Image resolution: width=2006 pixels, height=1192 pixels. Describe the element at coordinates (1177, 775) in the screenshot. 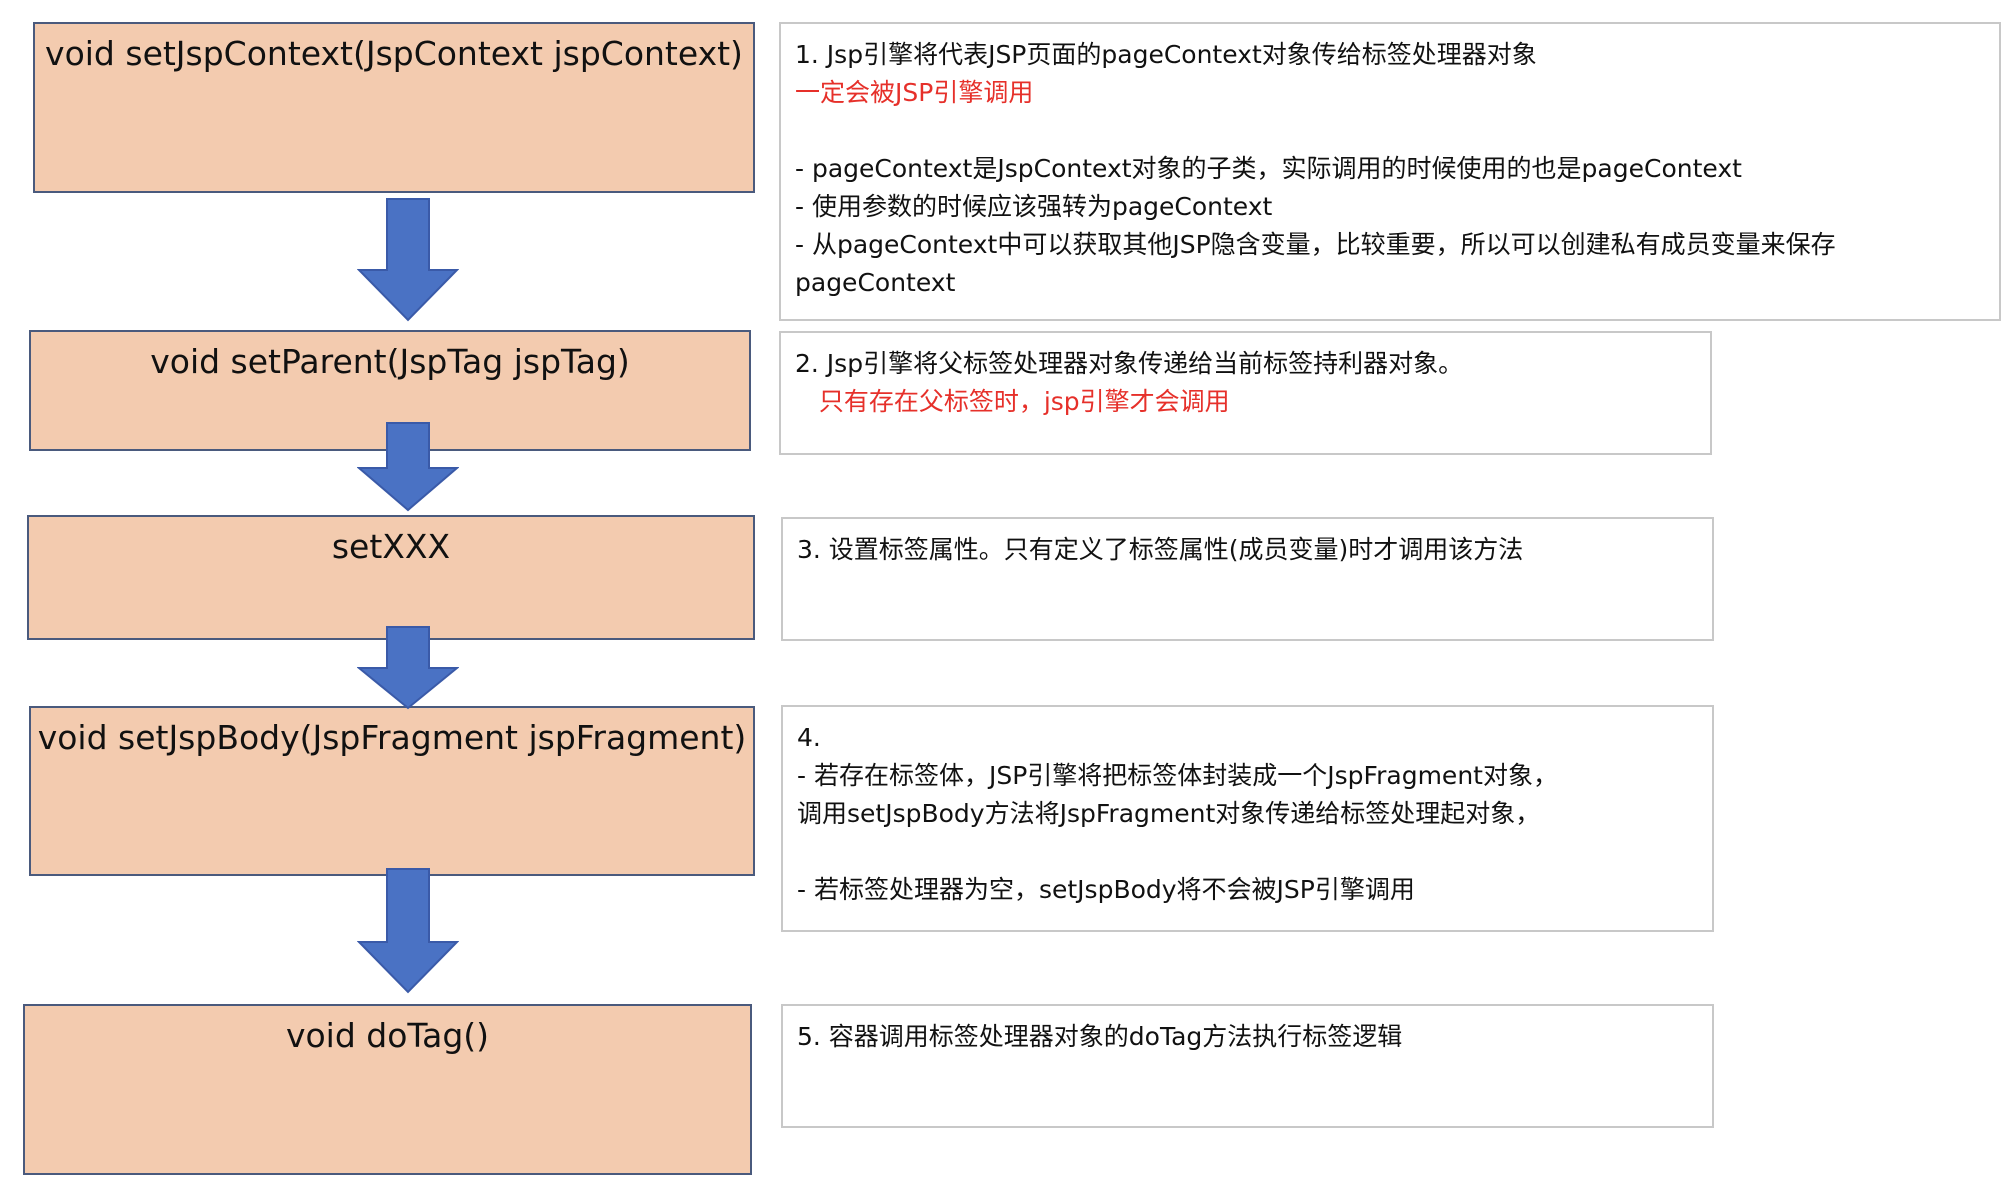

I see `note-line: - 若存在标签体，JSP引擎将把标签体封装成一个JspFragment对象，` at that location.